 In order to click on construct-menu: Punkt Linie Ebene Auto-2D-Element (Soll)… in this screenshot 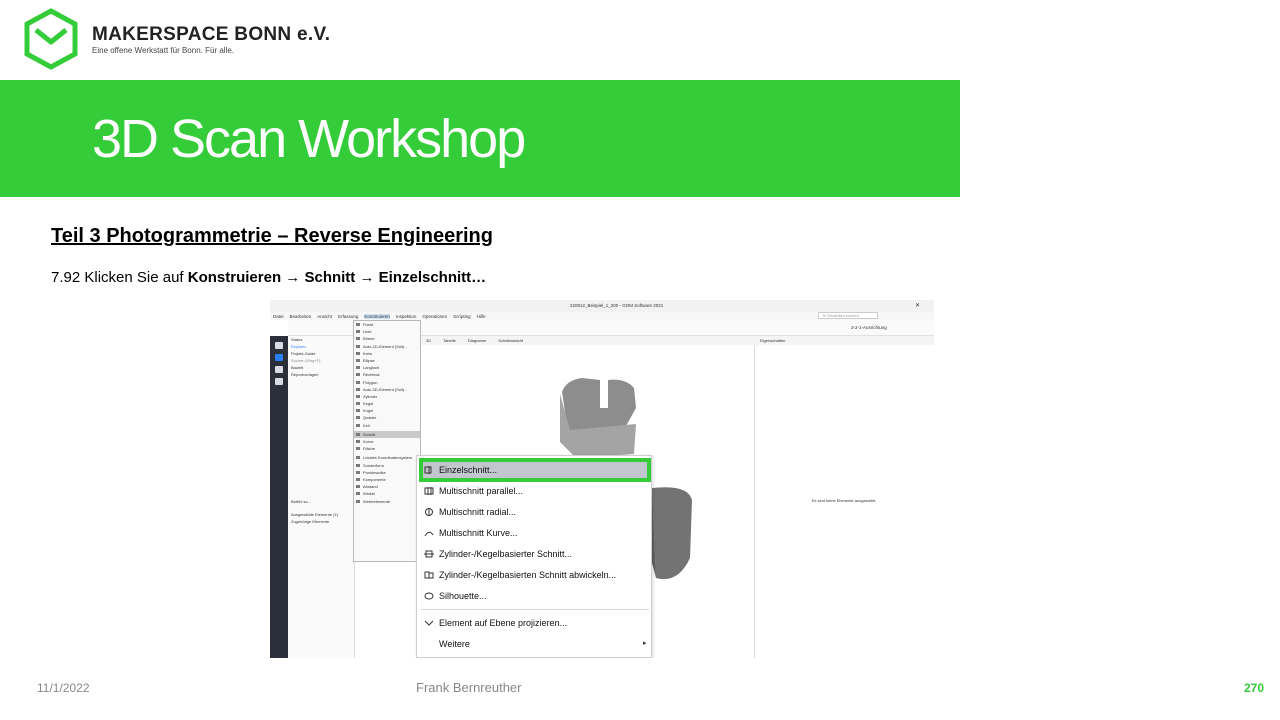, I will do `click(387, 441)`.